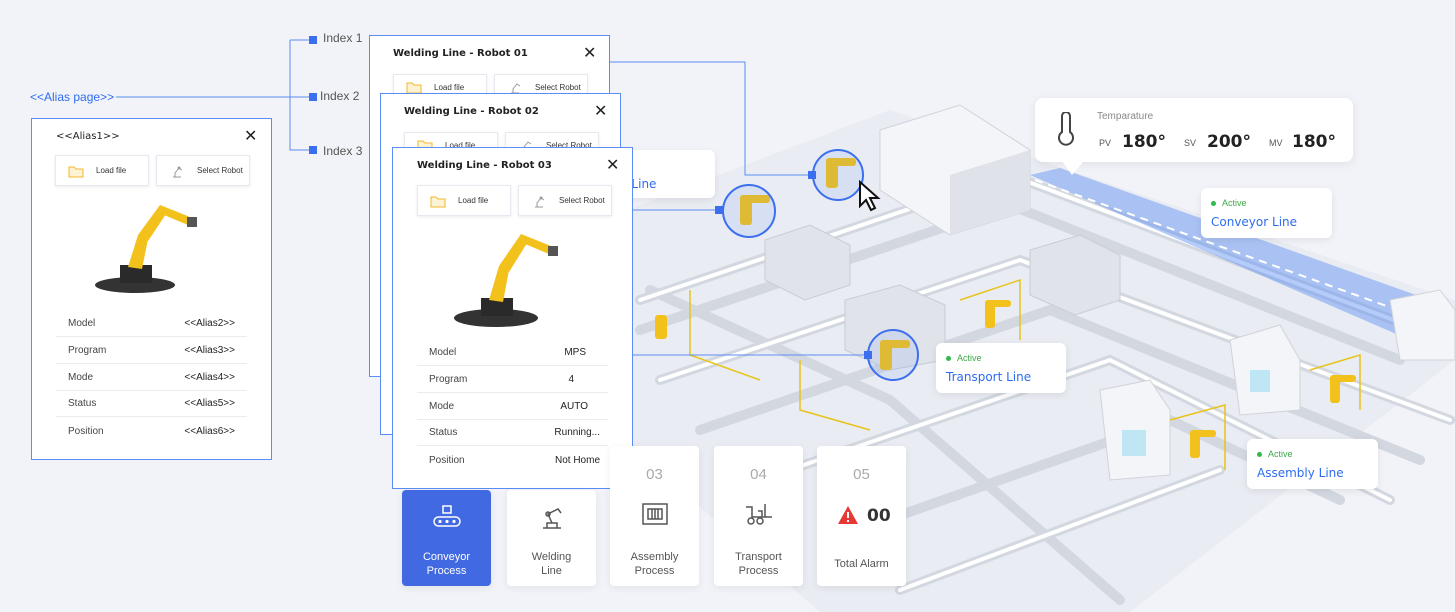 The image size is (1455, 612). What do you see at coordinates (1254, 222) in the screenshot?
I see `line-name: Conveyor Line` at bounding box center [1254, 222].